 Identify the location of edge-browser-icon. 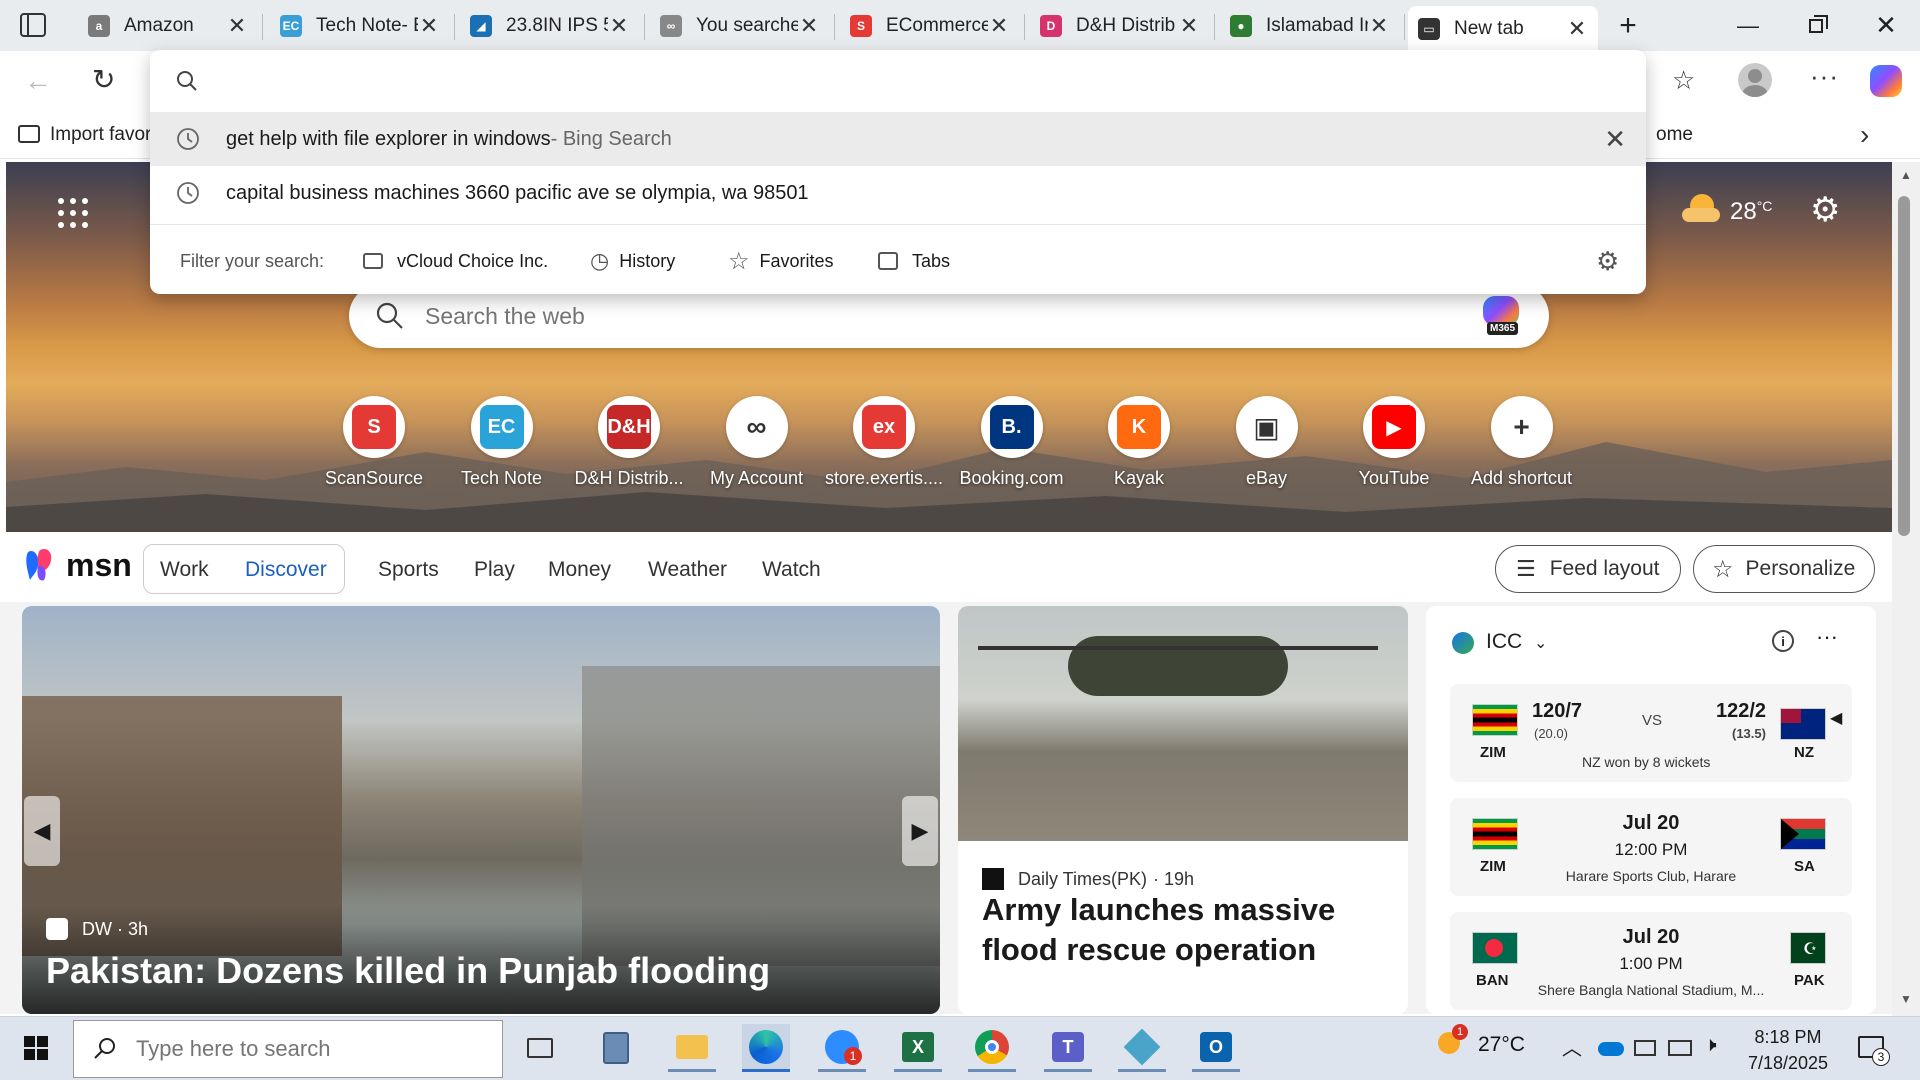
(766, 1048).